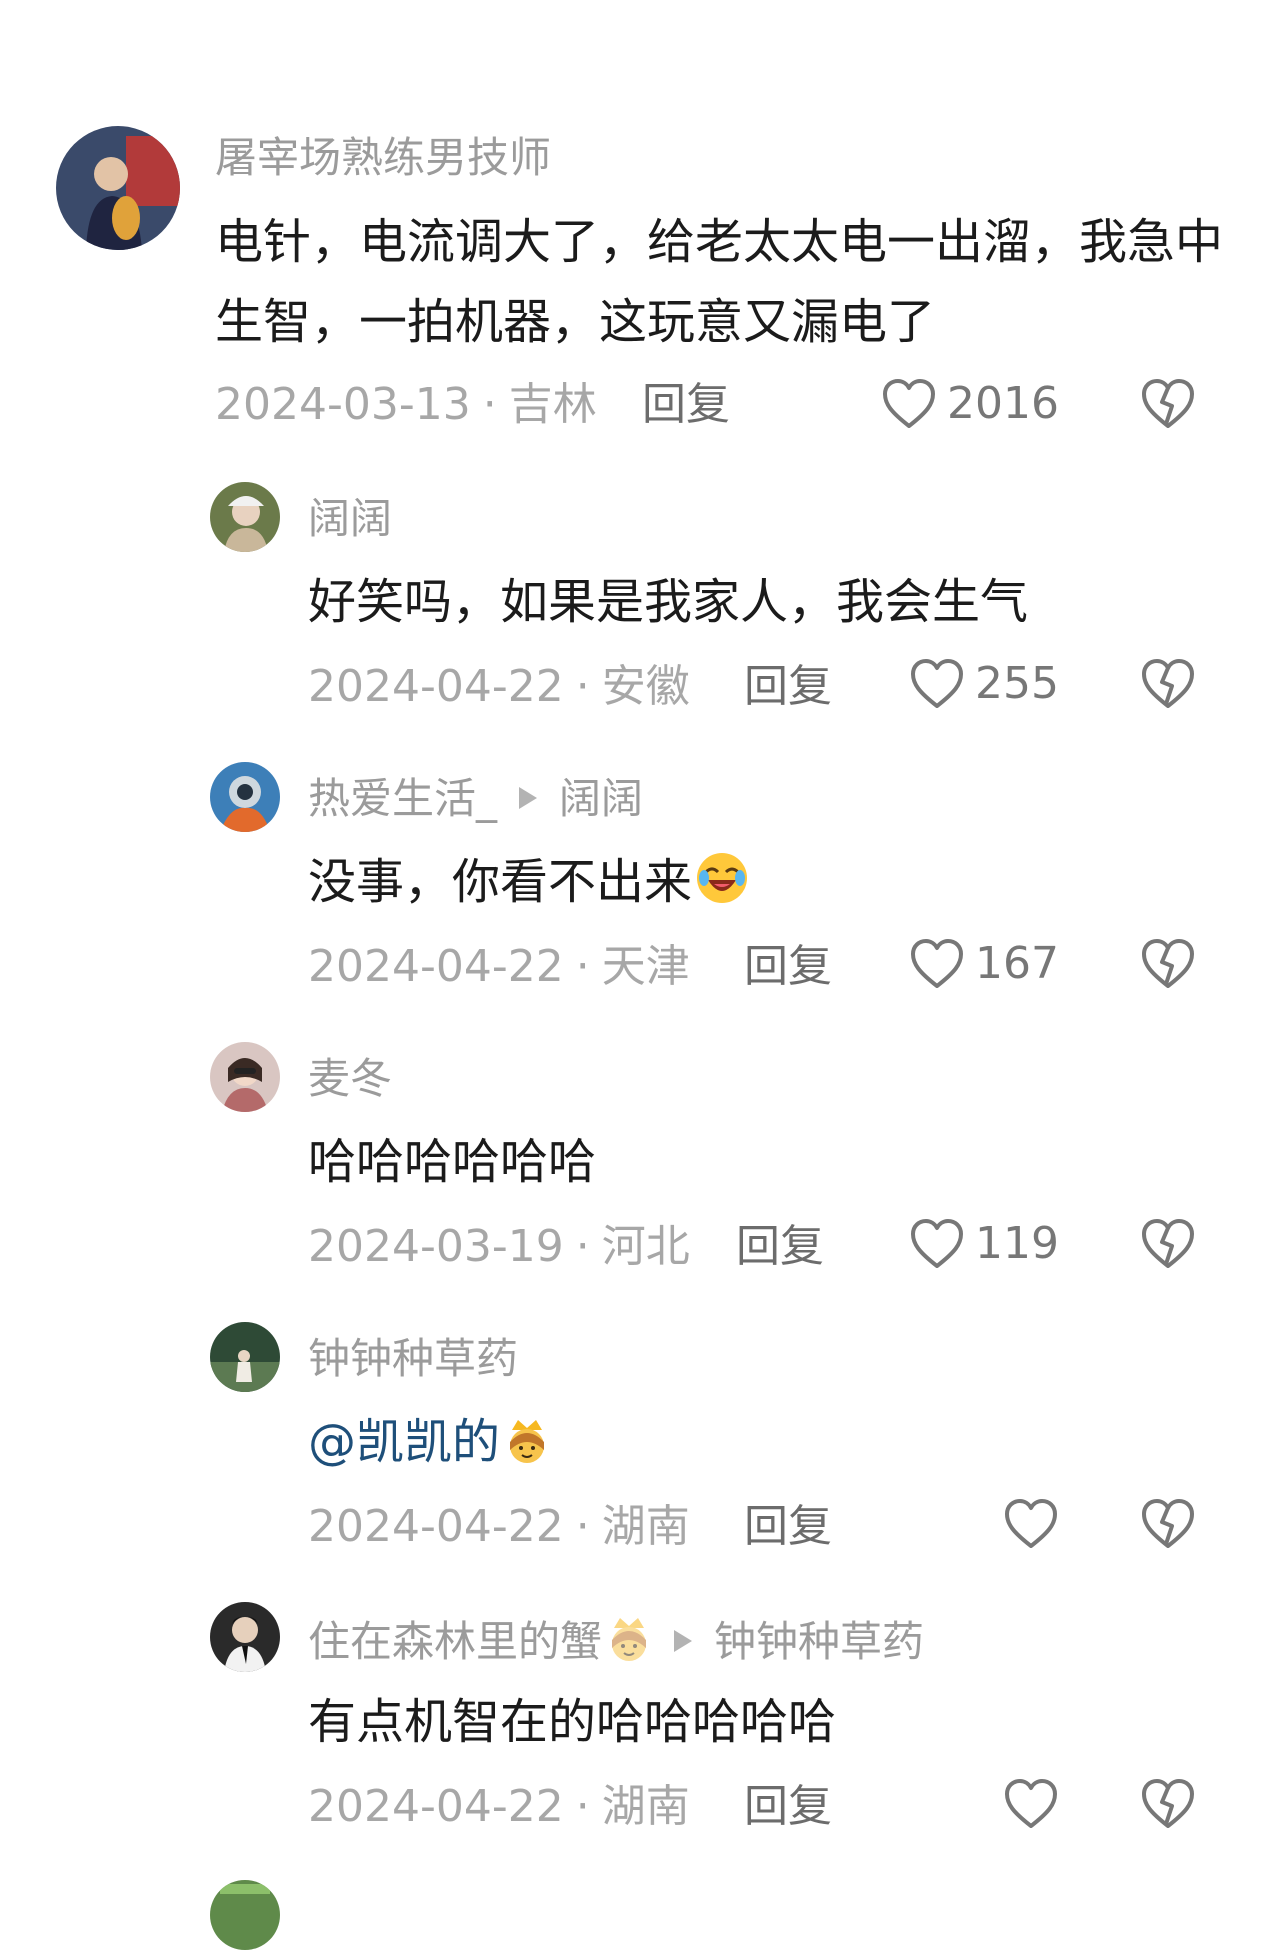 The image size is (1264, 1950). Describe the element at coordinates (436, 1246) in the screenshot. I see `comment-date: 2024-03-19` at that location.